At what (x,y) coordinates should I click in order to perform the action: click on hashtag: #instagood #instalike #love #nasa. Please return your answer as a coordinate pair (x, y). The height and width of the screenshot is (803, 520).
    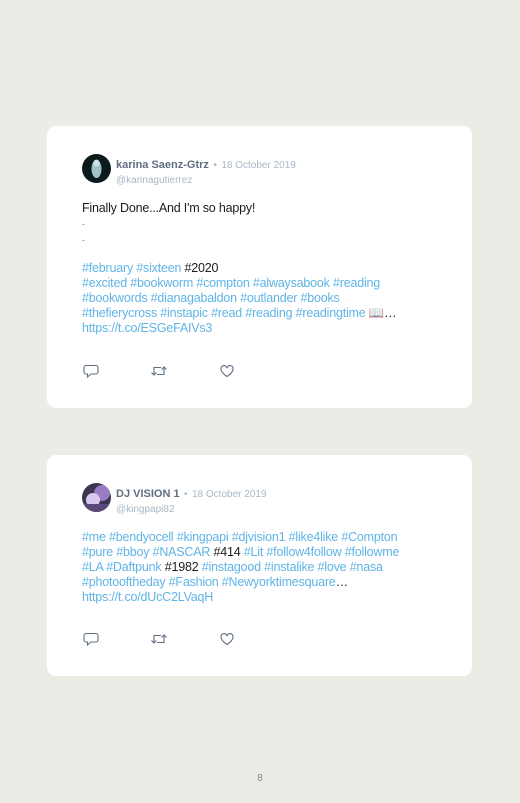
    Looking at the image, I should click on (292, 567).